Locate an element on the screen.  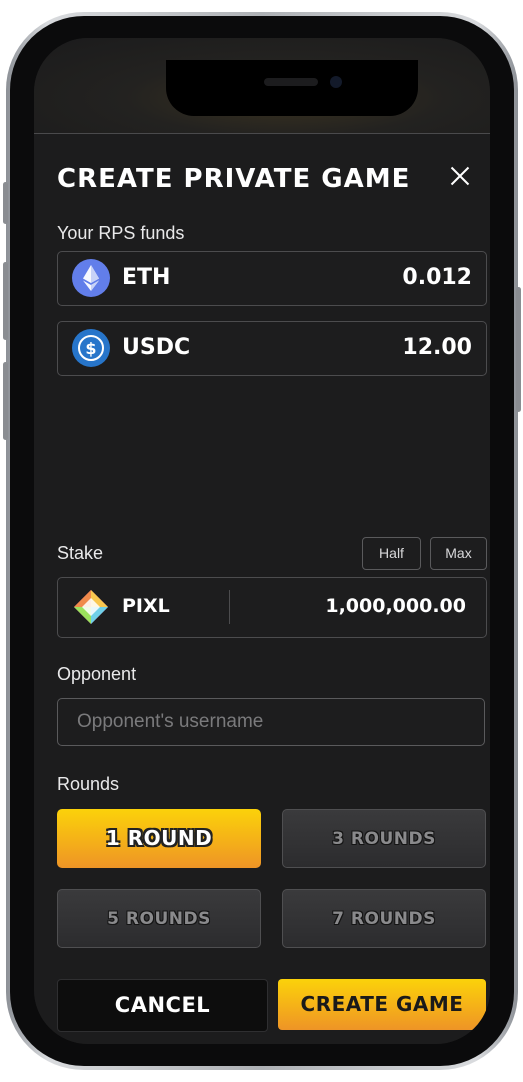
fund-symbol: ETH is located at coordinates (146, 277).